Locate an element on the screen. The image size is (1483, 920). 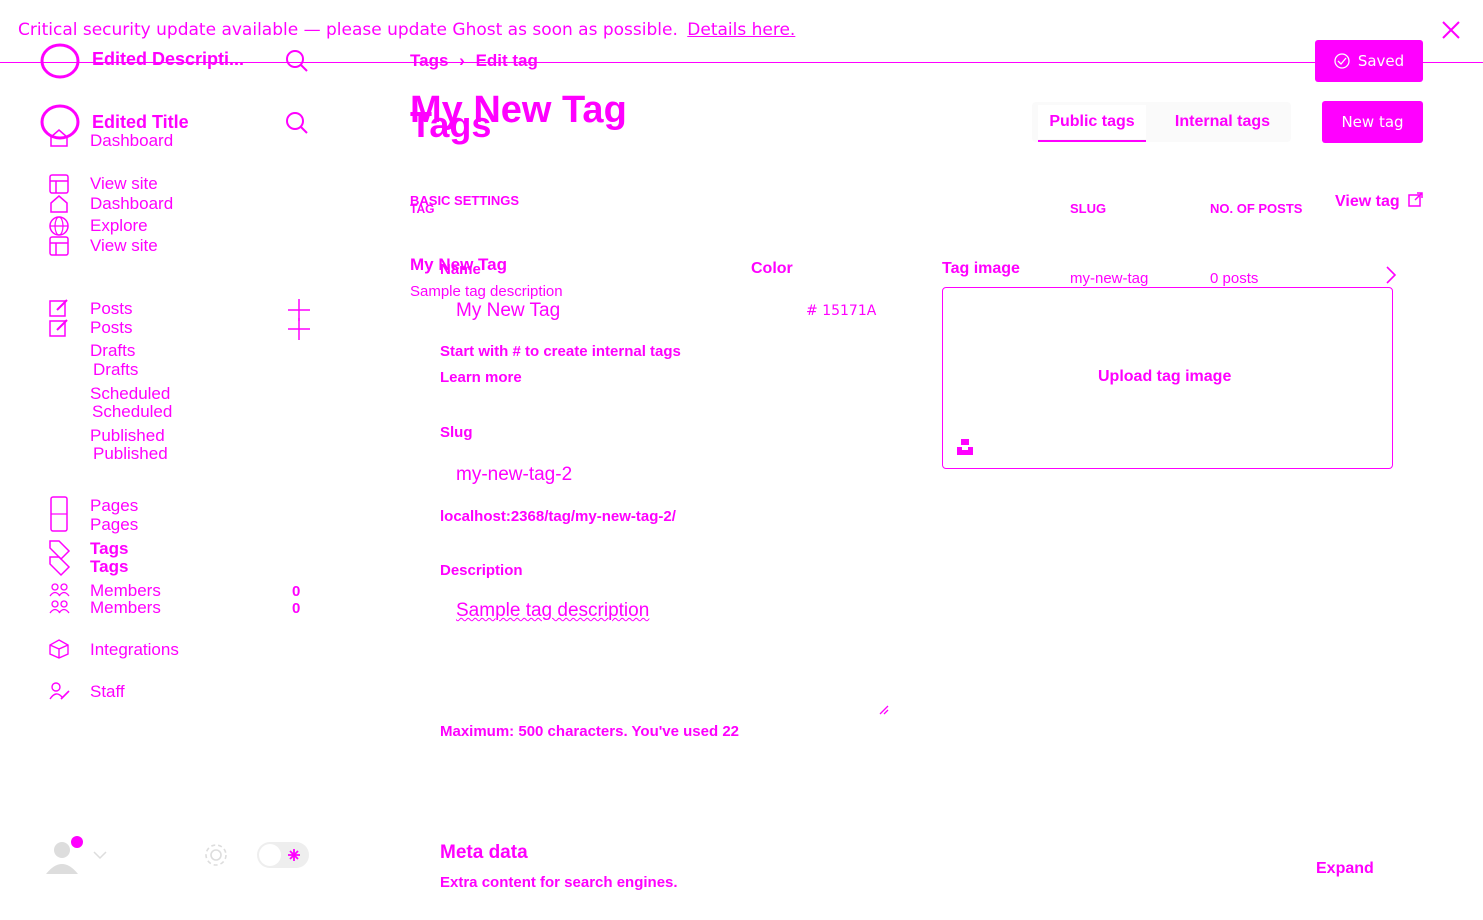
sidebar-item-staff: Staff is located at coordinates (107, 692).